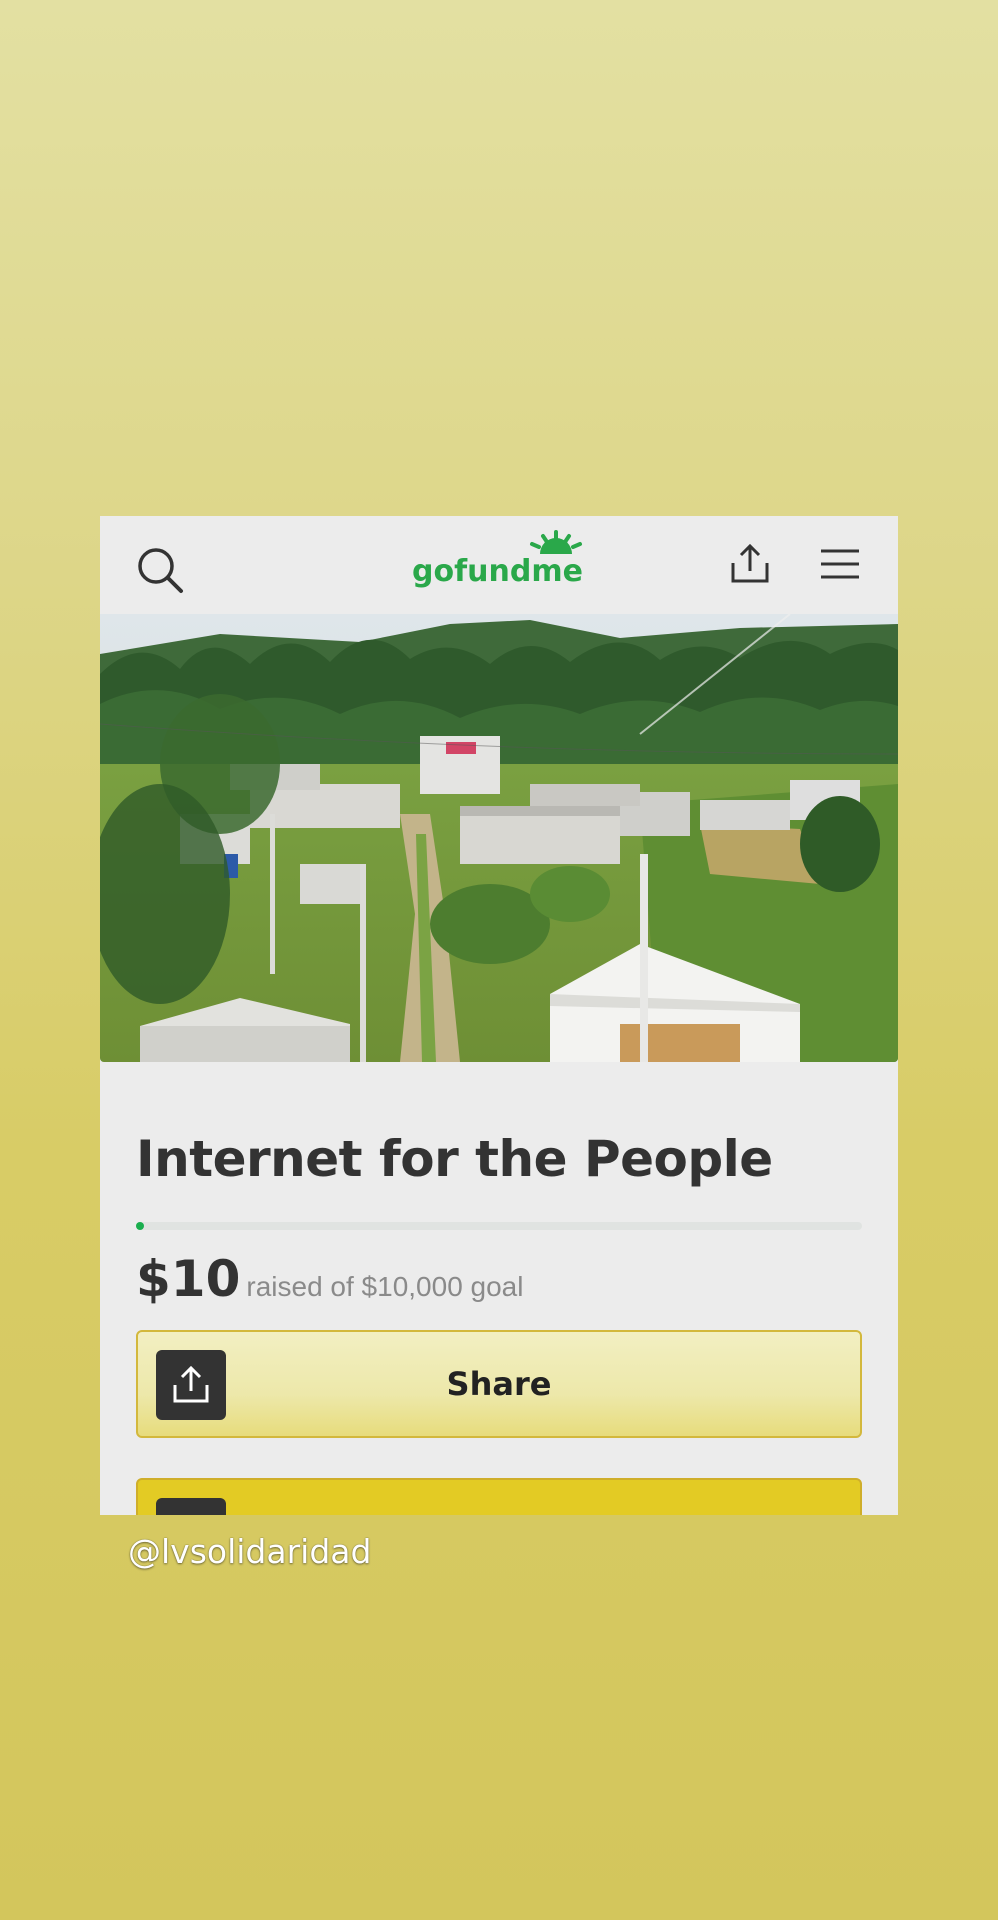 The height and width of the screenshot is (1920, 998). I want to click on share-button-label: Share, so click(499, 1384).